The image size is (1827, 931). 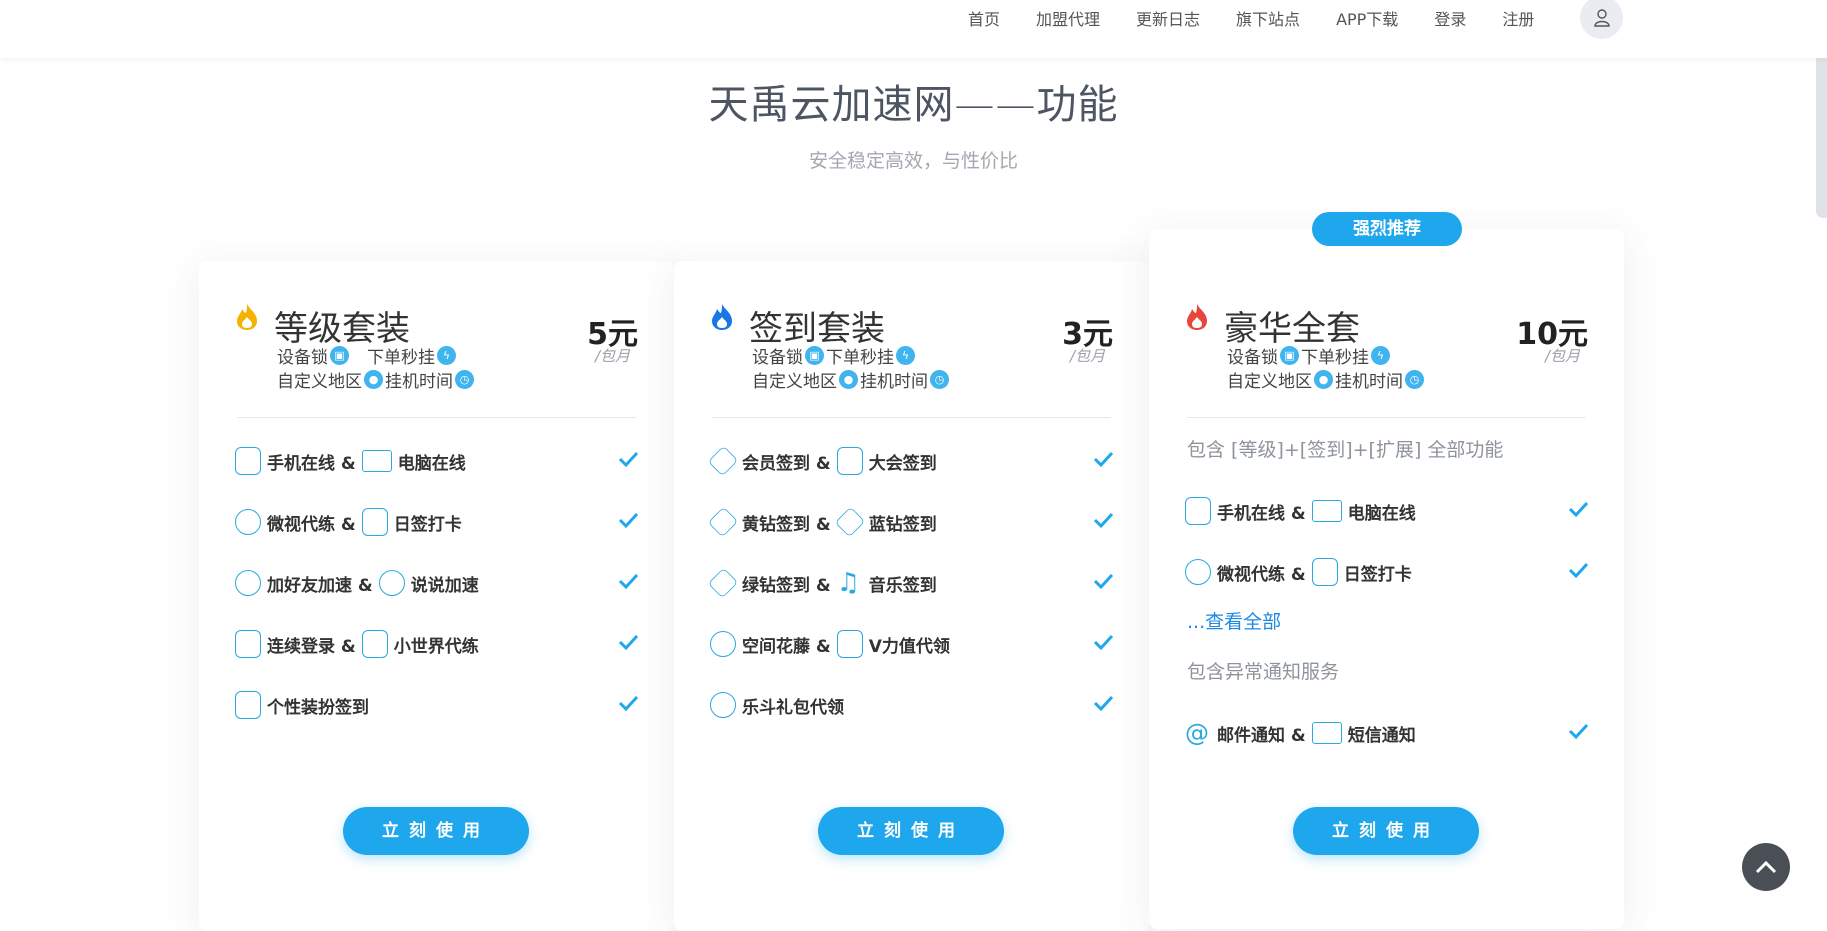 I want to click on item-label: 小世界代练, so click(x=436, y=646).